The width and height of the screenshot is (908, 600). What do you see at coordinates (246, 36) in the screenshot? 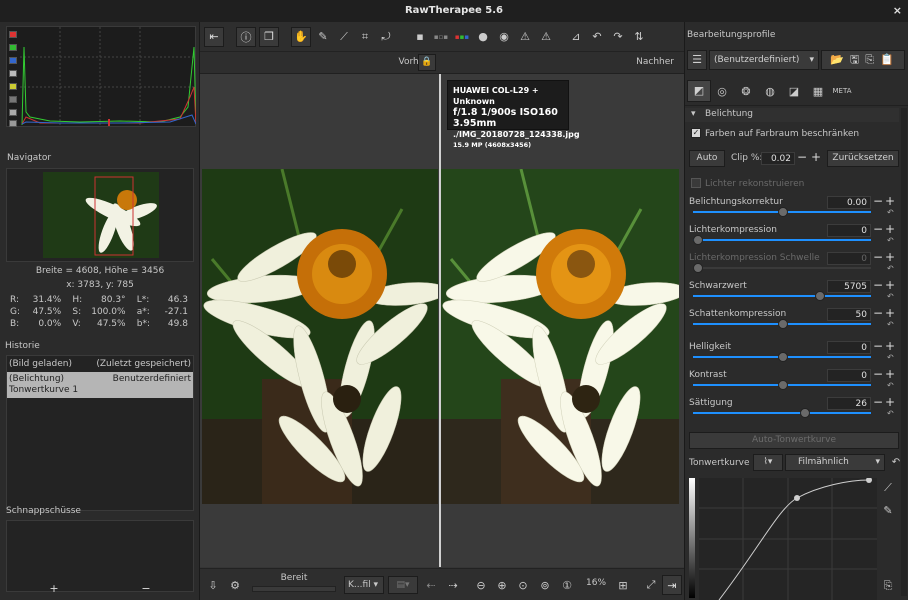
I see `info-icon: ⓘ` at bounding box center [246, 36].